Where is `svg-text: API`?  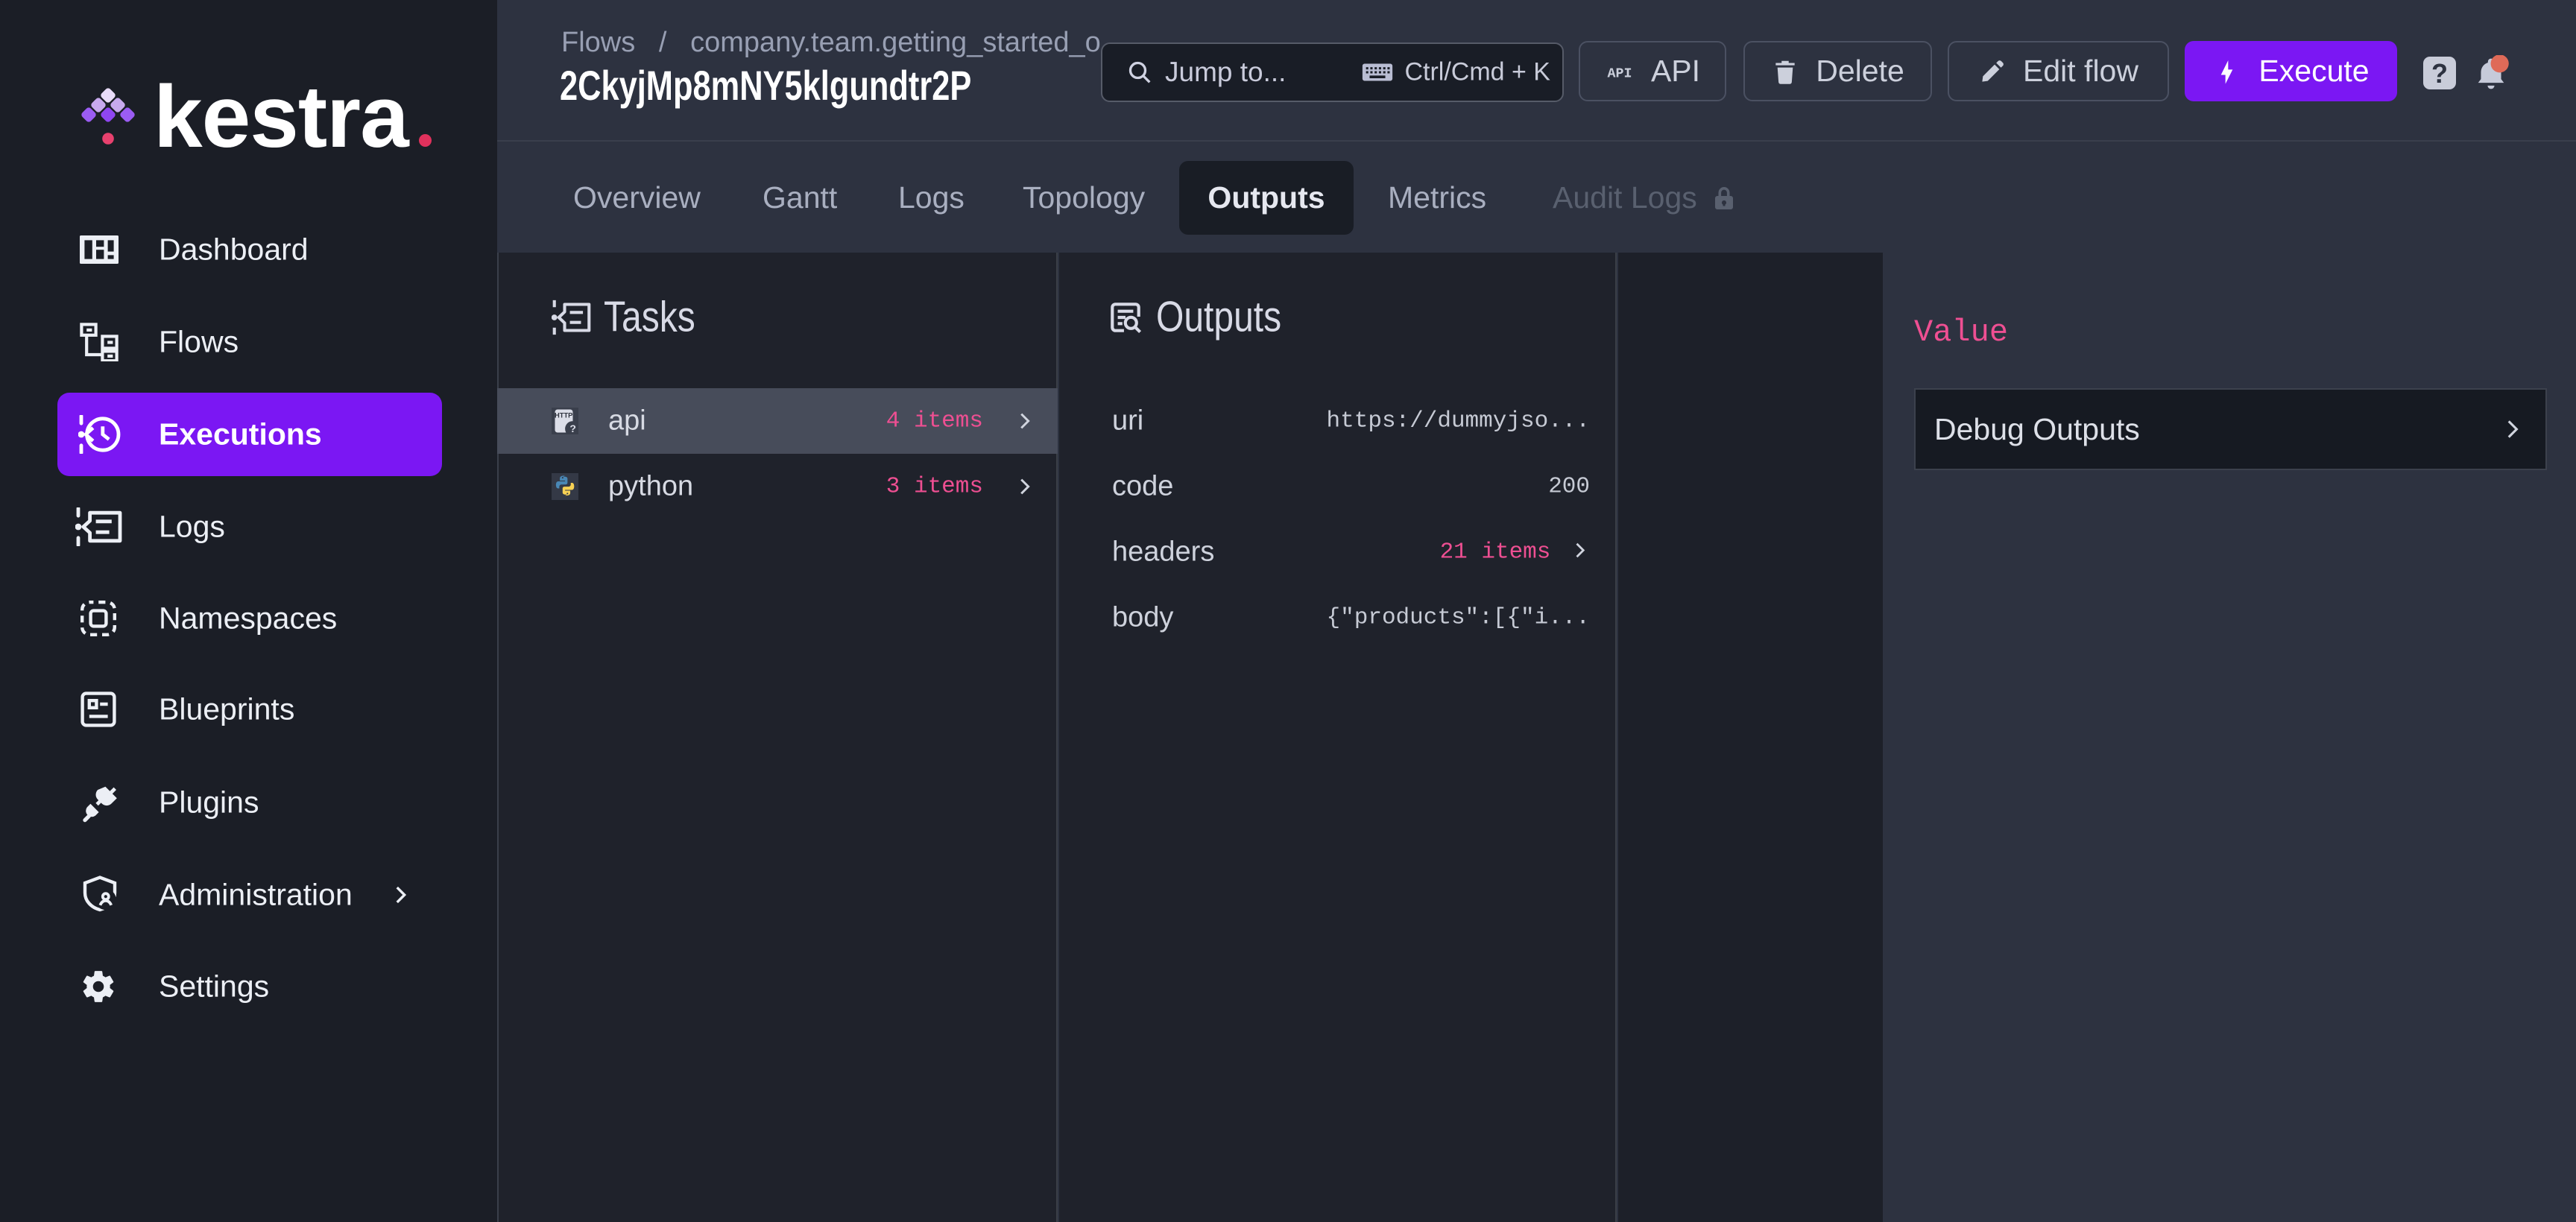 svg-text: API is located at coordinates (1619, 73).